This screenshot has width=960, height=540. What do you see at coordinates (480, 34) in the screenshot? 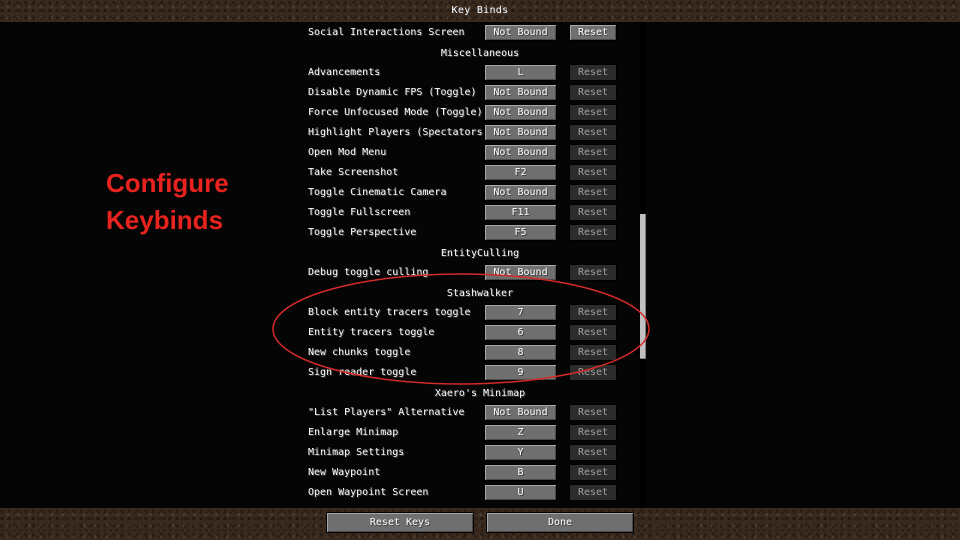
I see `keybind-row: Social Interactions Screen Not Bound Reset` at bounding box center [480, 34].